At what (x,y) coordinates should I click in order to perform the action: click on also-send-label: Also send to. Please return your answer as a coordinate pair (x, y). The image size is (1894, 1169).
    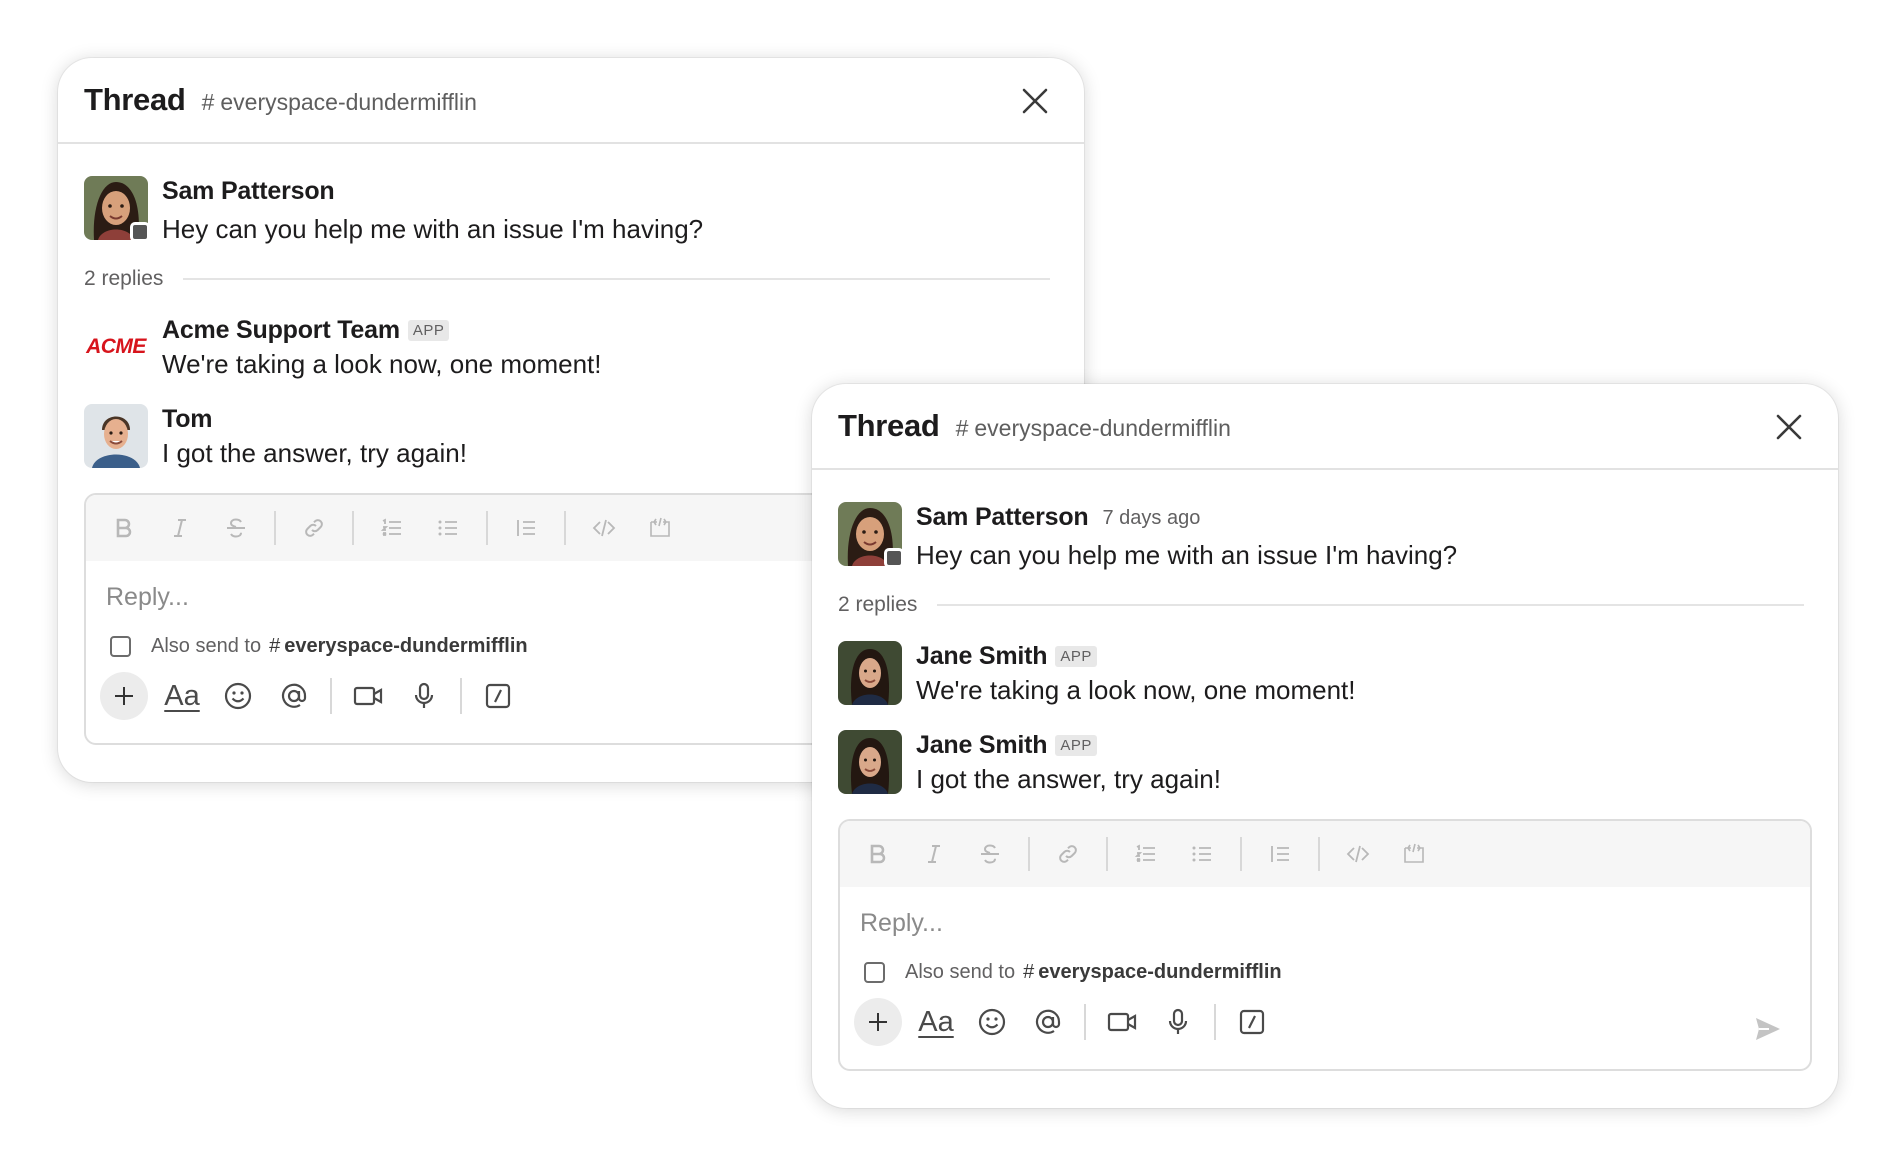
    Looking at the image, I should click on (206, 646).